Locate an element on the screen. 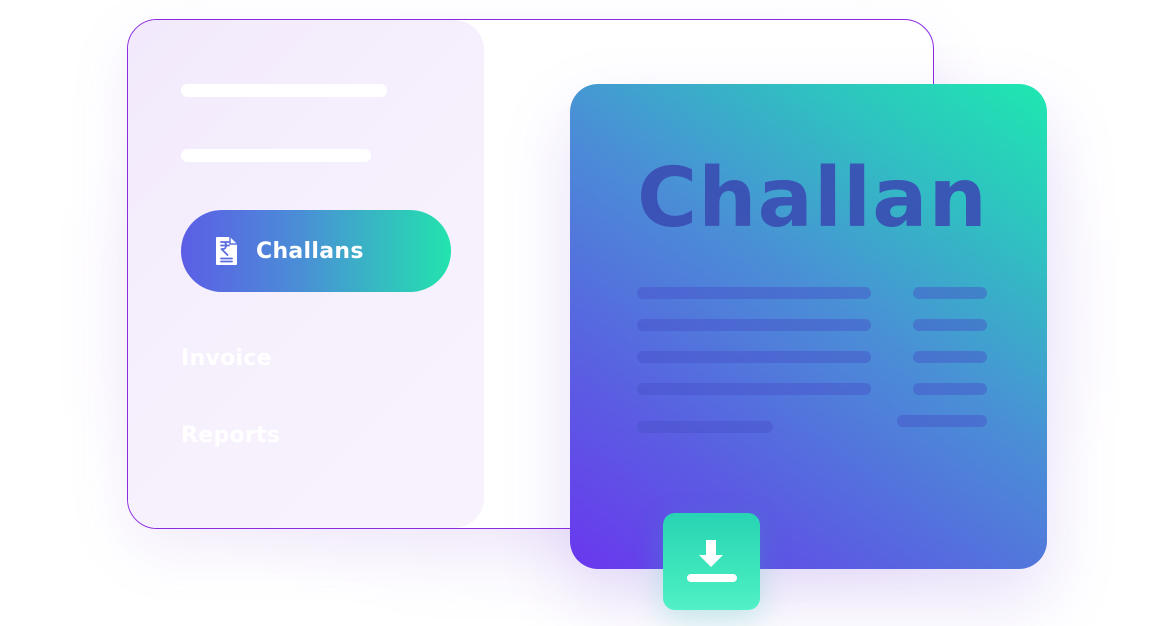 This screenshot has height=626, width=1174. sidebar-item-label: Challans is located at coordinates (310, 251).